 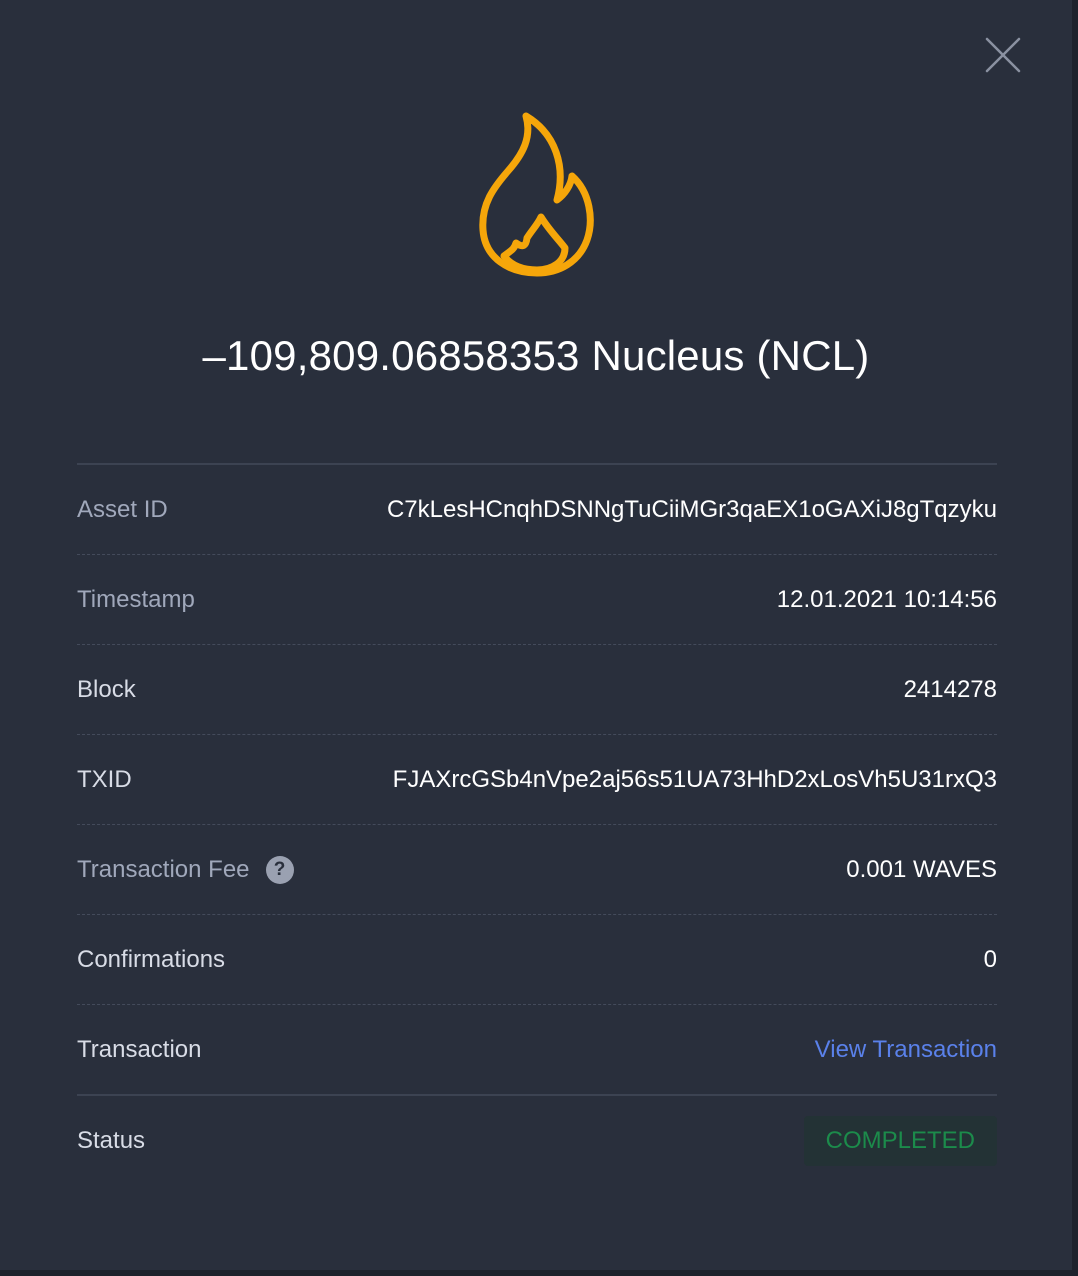 I want to click on flame-icon, so click(x=536, y=194).